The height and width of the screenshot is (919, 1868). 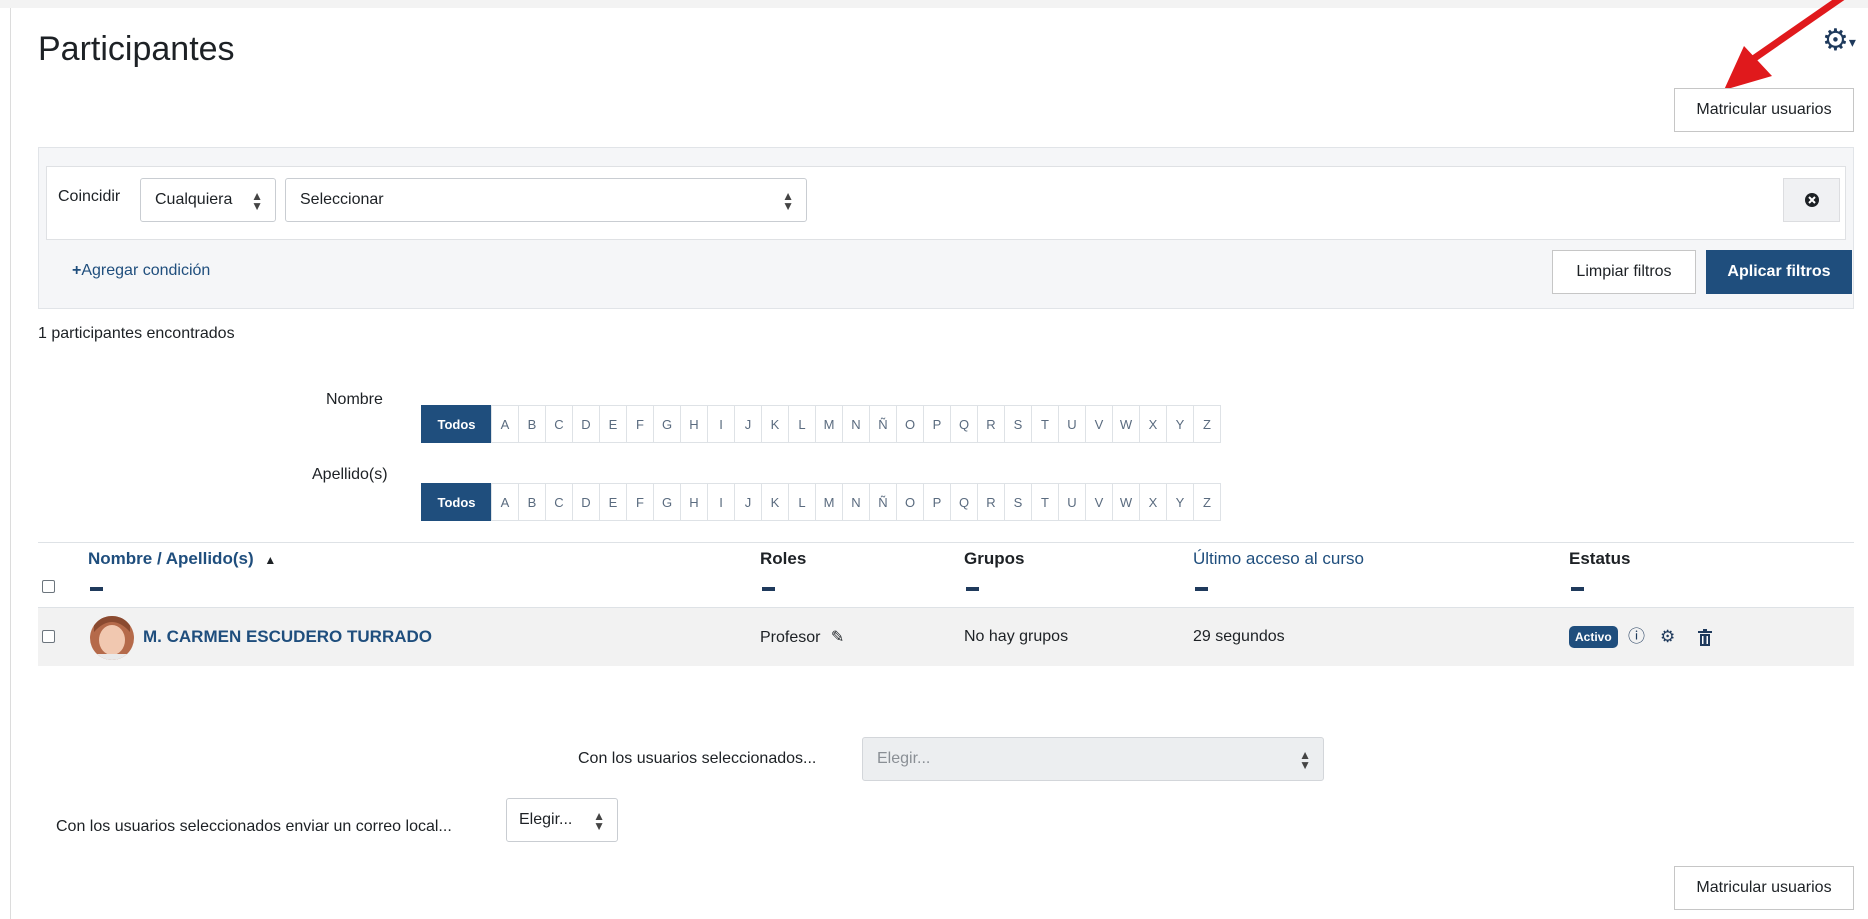 What do you see at coordinates (1201, 589) in the screenshot?
I see `collapse-last-access-icon` at bounding box center [1201, 589].